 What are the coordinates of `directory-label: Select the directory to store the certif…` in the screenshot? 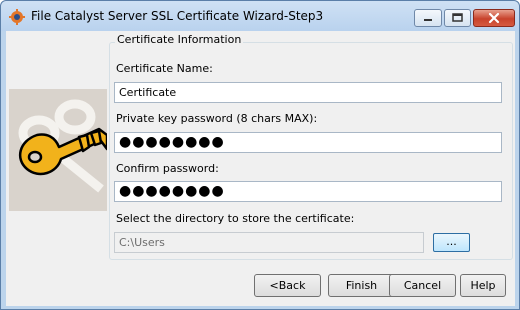 It's located at (235, 218).